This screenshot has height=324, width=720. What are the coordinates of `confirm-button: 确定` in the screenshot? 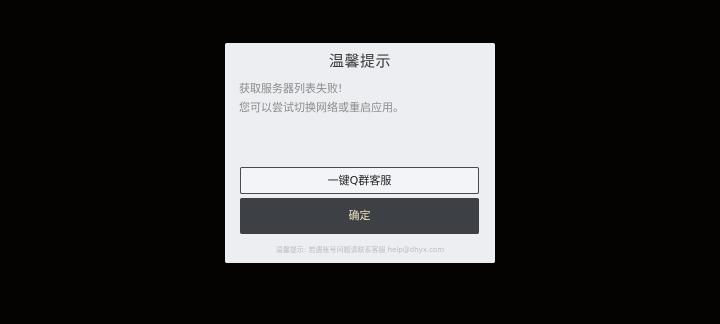 It's located at (359, 216).